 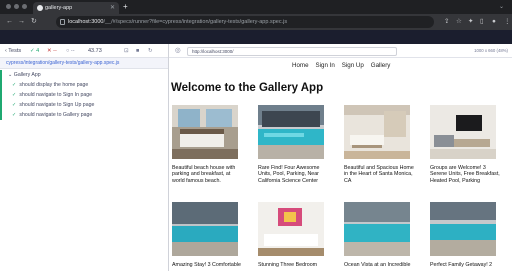 I want to click on new-tab-button: +, so click(x=125, y=7).